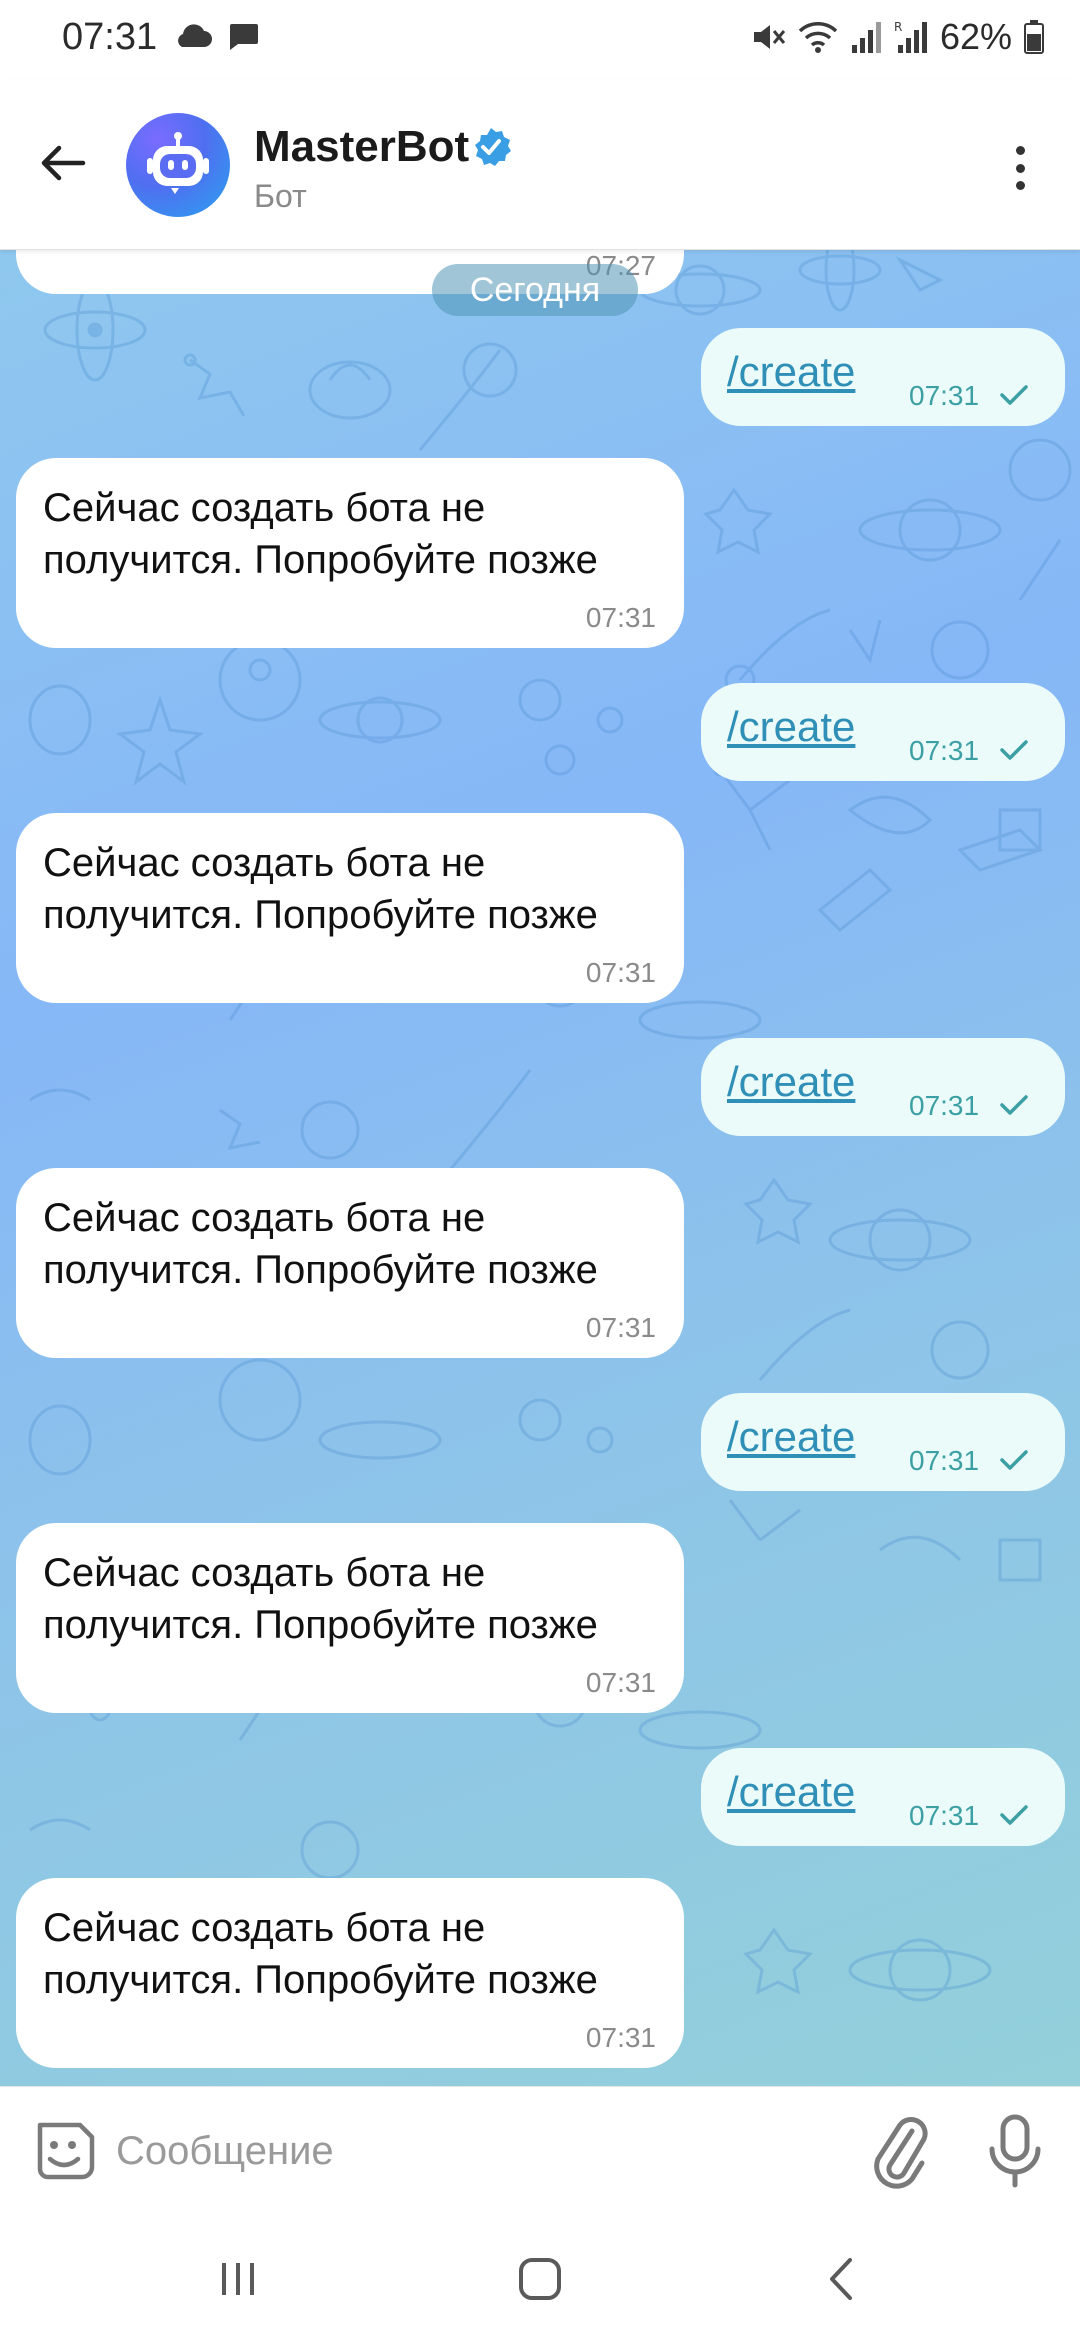  Describe the element at coordinates (476, 2151) in the screenshot. I see `message-input` at that location.